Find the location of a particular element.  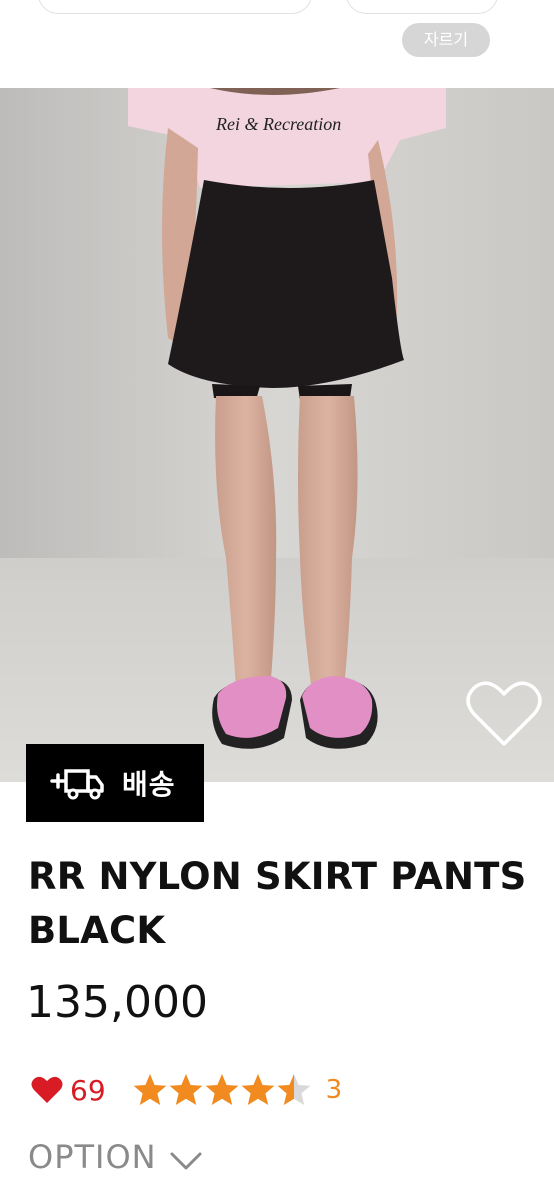

option-dropdown: OPTION is located at coordinates (115, 1157).